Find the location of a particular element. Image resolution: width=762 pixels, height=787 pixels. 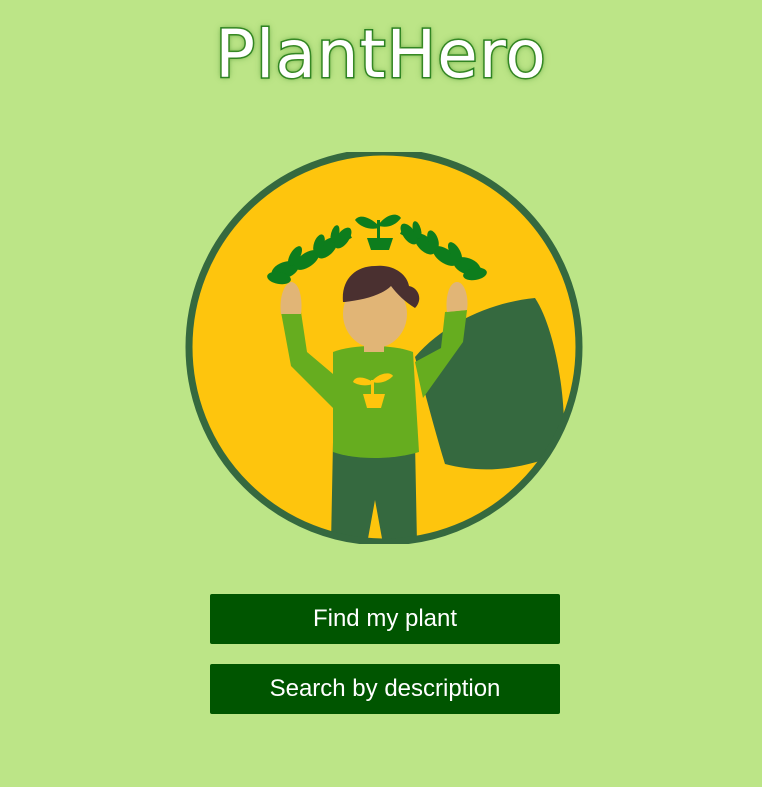

find-my-plant-button: Find my plant is located at coordinates (385, 619).